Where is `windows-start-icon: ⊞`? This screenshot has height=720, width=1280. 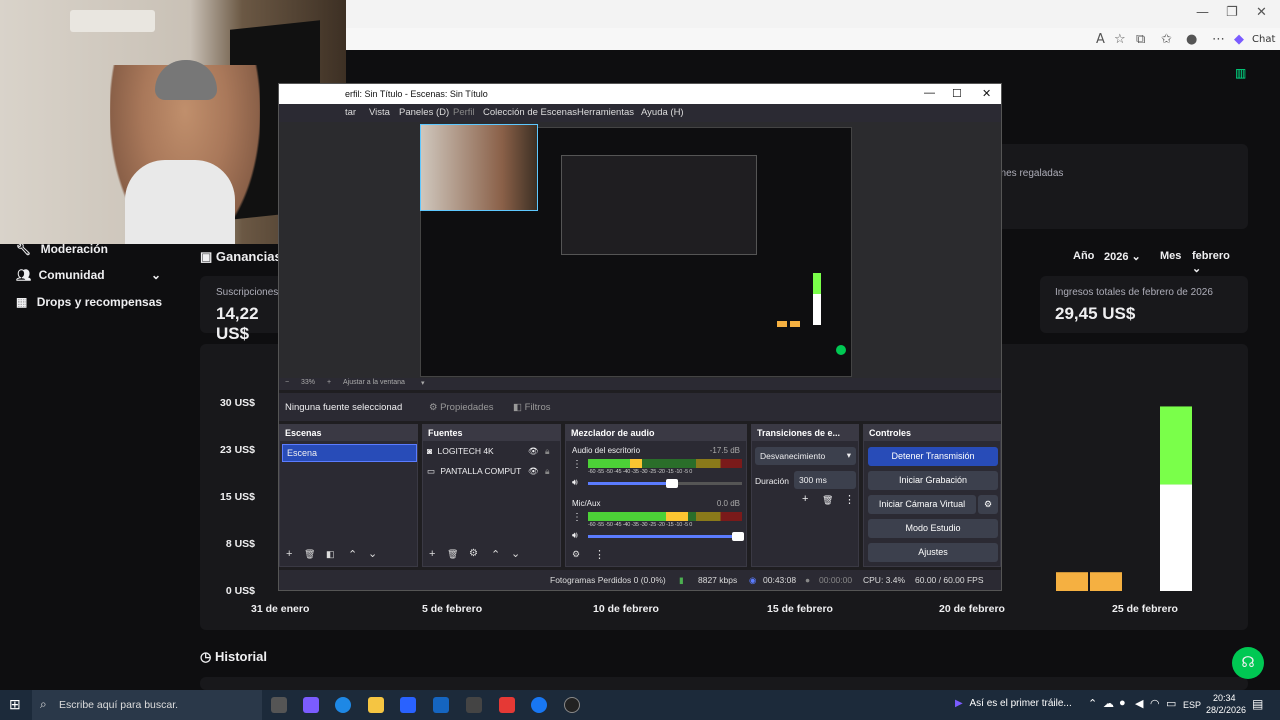 windows-start-icon: ⊞ is located at coordinates (15, 704).